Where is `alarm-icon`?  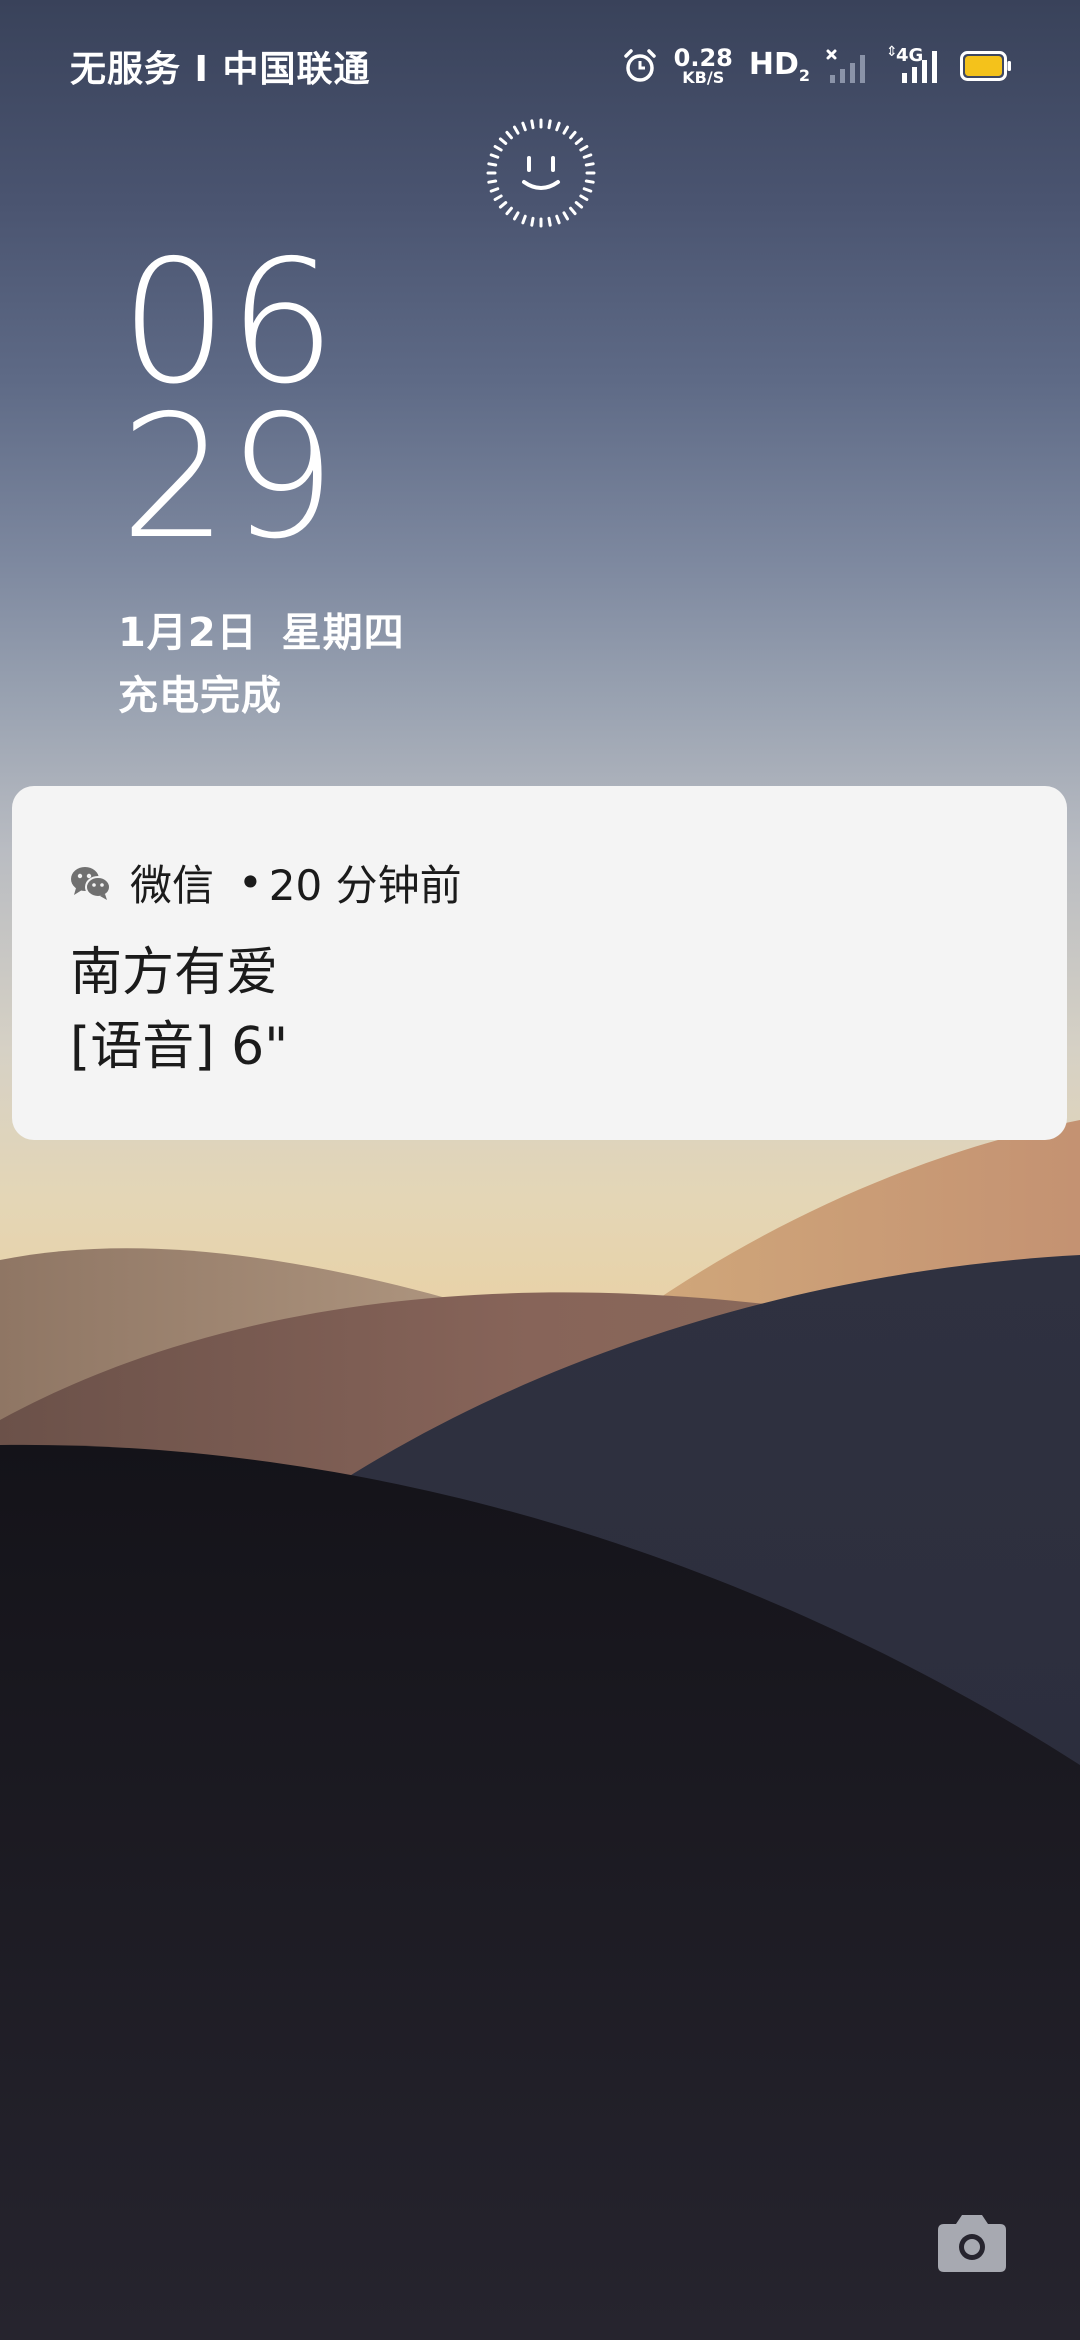
alarm-icon is located at coordinates (639, 65).